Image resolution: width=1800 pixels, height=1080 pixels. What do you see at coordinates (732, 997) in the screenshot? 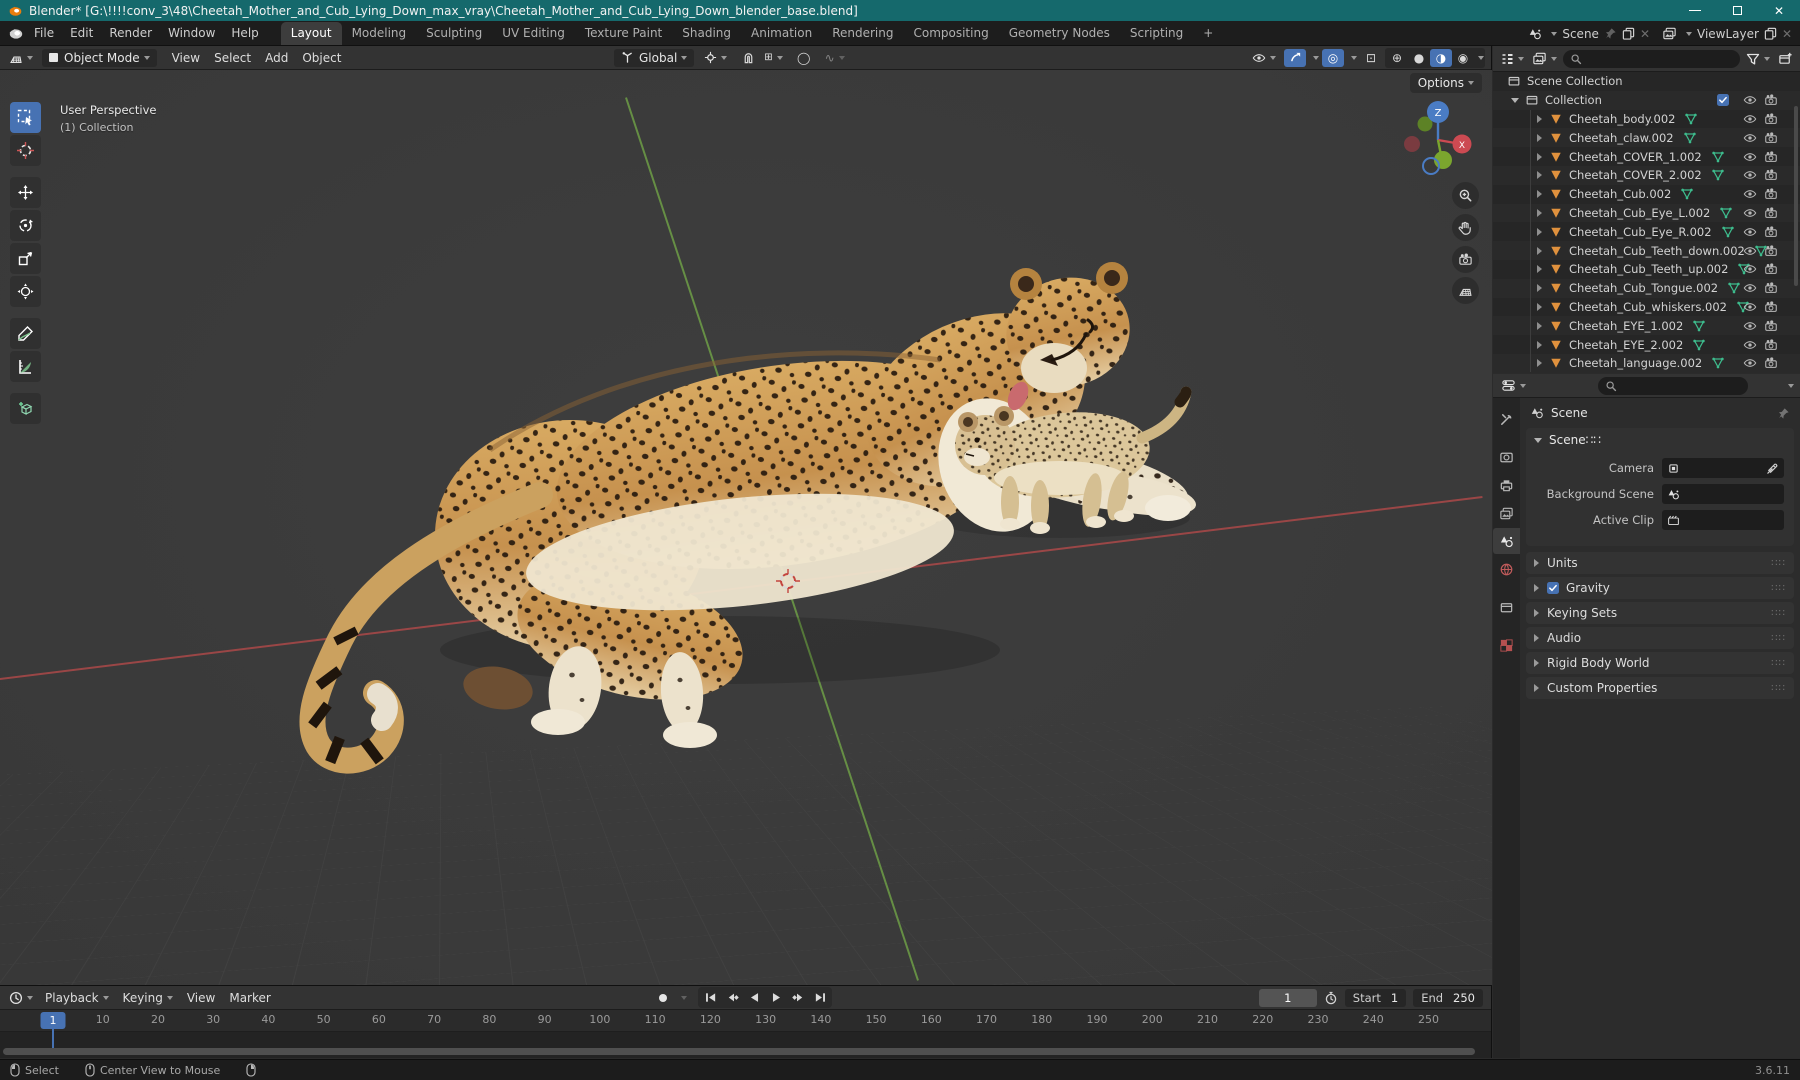
I see `prev-keyframe-button` at bounding box center [732, 997].